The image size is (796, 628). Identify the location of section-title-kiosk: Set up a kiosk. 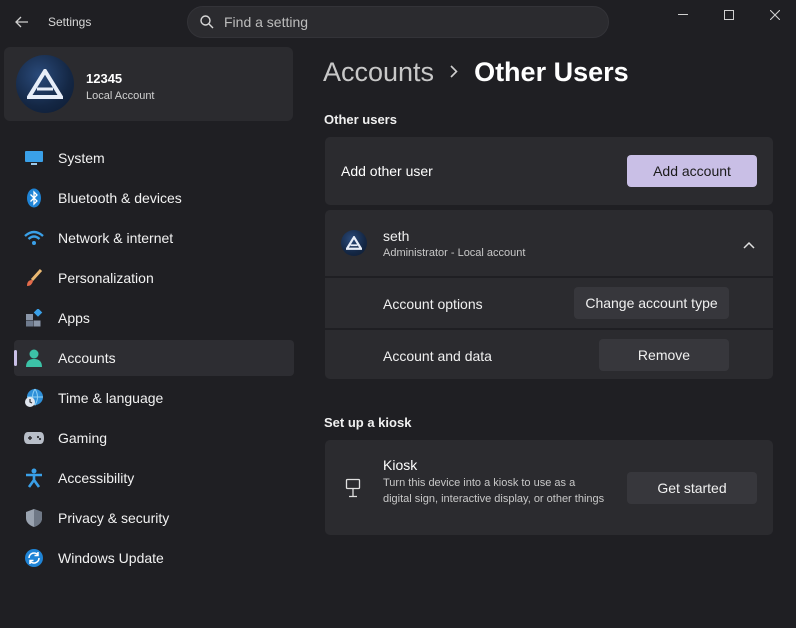
(368, 422).